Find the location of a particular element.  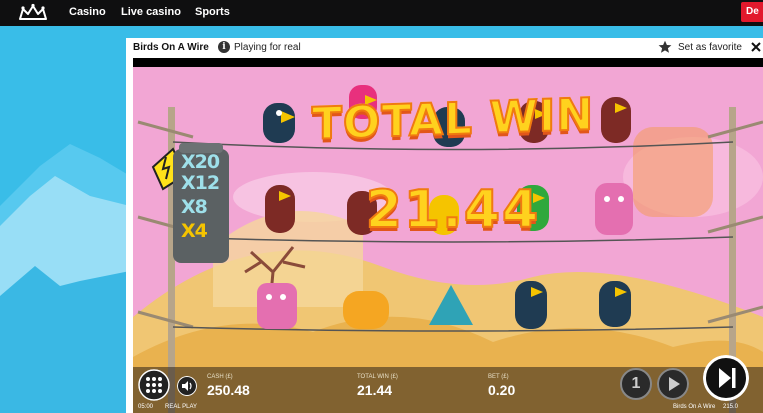

version-text: 215.0 is located at coordinates (731, 407).